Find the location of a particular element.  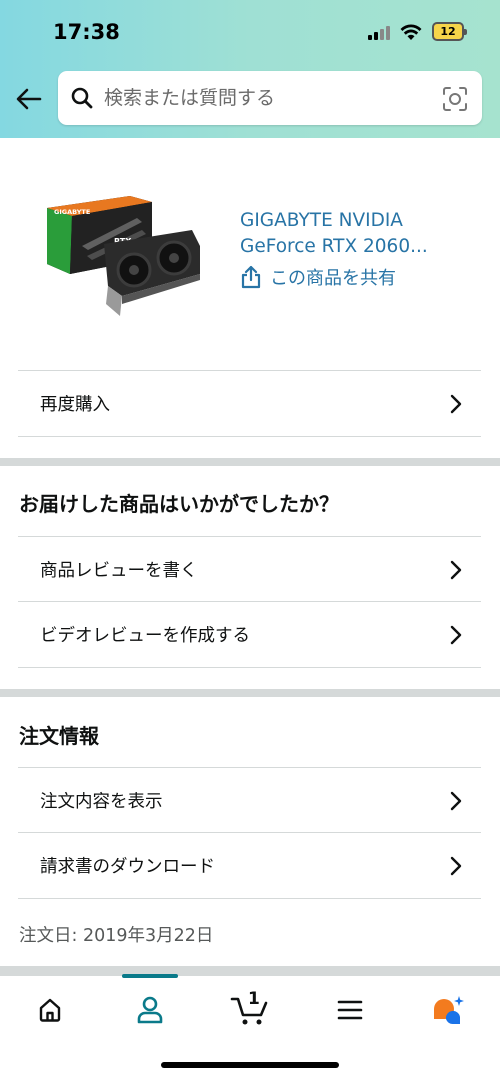

buy-again-label: 再度購入 is located at coordinates (75, 405).